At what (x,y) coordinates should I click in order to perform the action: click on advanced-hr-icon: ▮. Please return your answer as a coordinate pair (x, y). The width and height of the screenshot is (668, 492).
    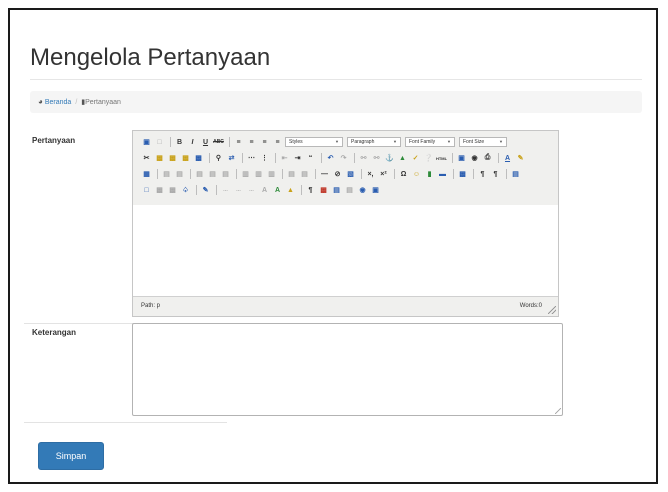
    Looking at the image, I should click on (429, 174).